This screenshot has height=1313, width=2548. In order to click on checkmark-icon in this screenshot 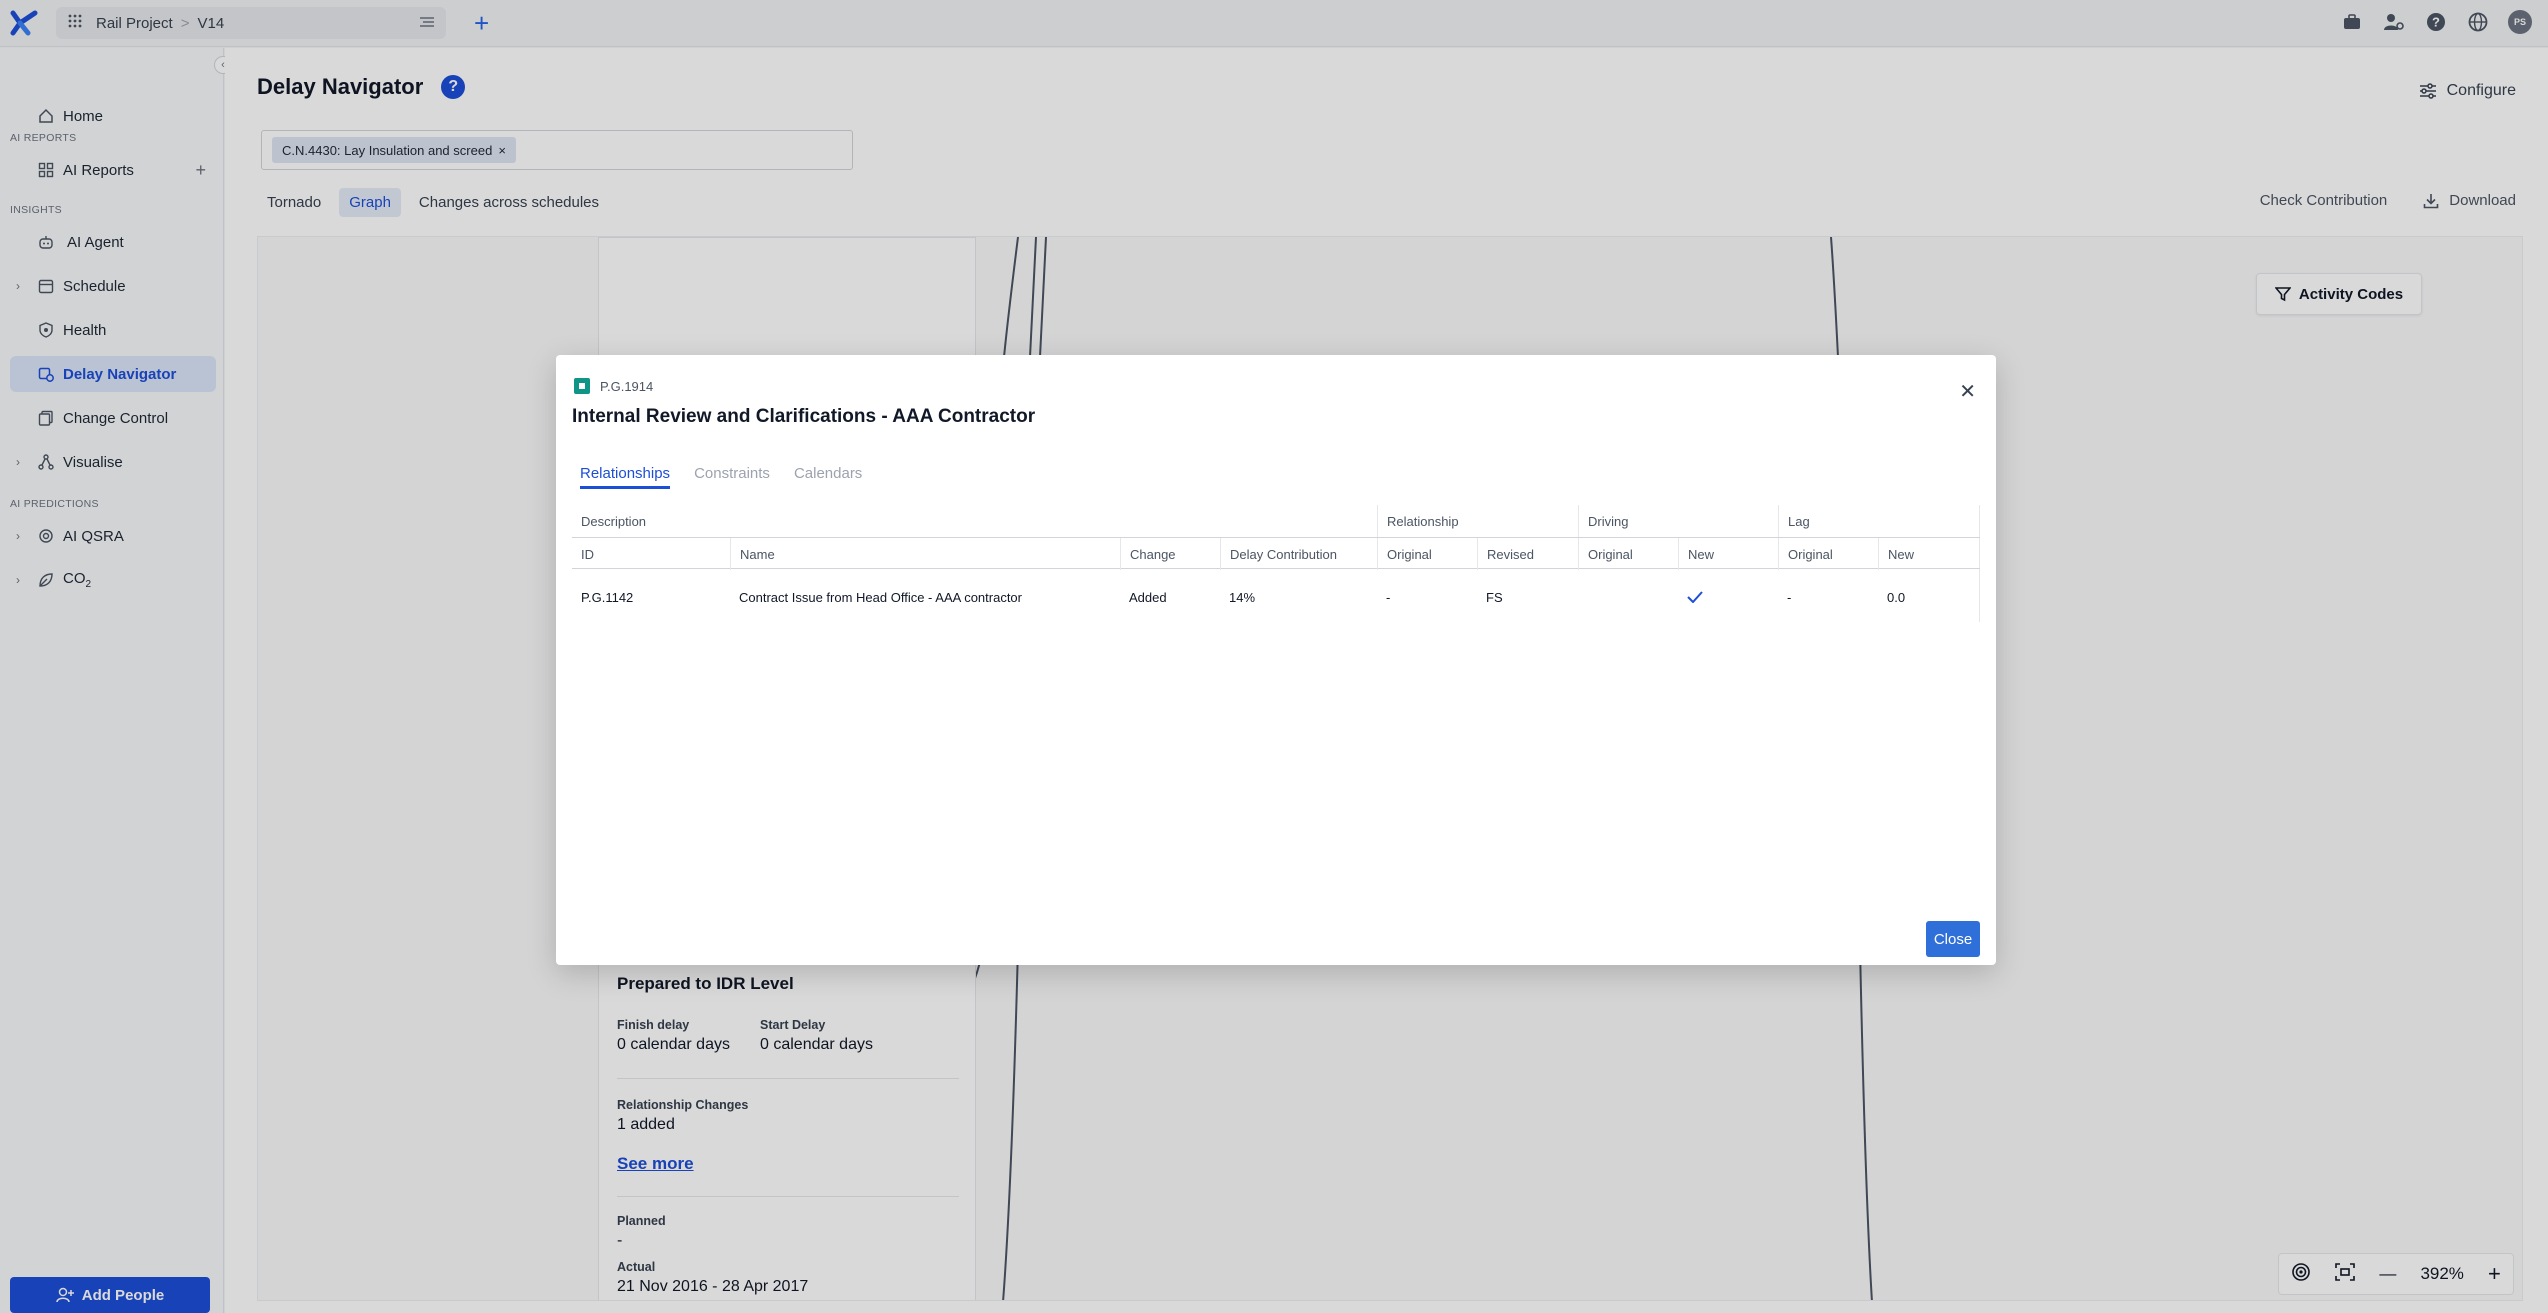, I will do `click(1695, 597)`.